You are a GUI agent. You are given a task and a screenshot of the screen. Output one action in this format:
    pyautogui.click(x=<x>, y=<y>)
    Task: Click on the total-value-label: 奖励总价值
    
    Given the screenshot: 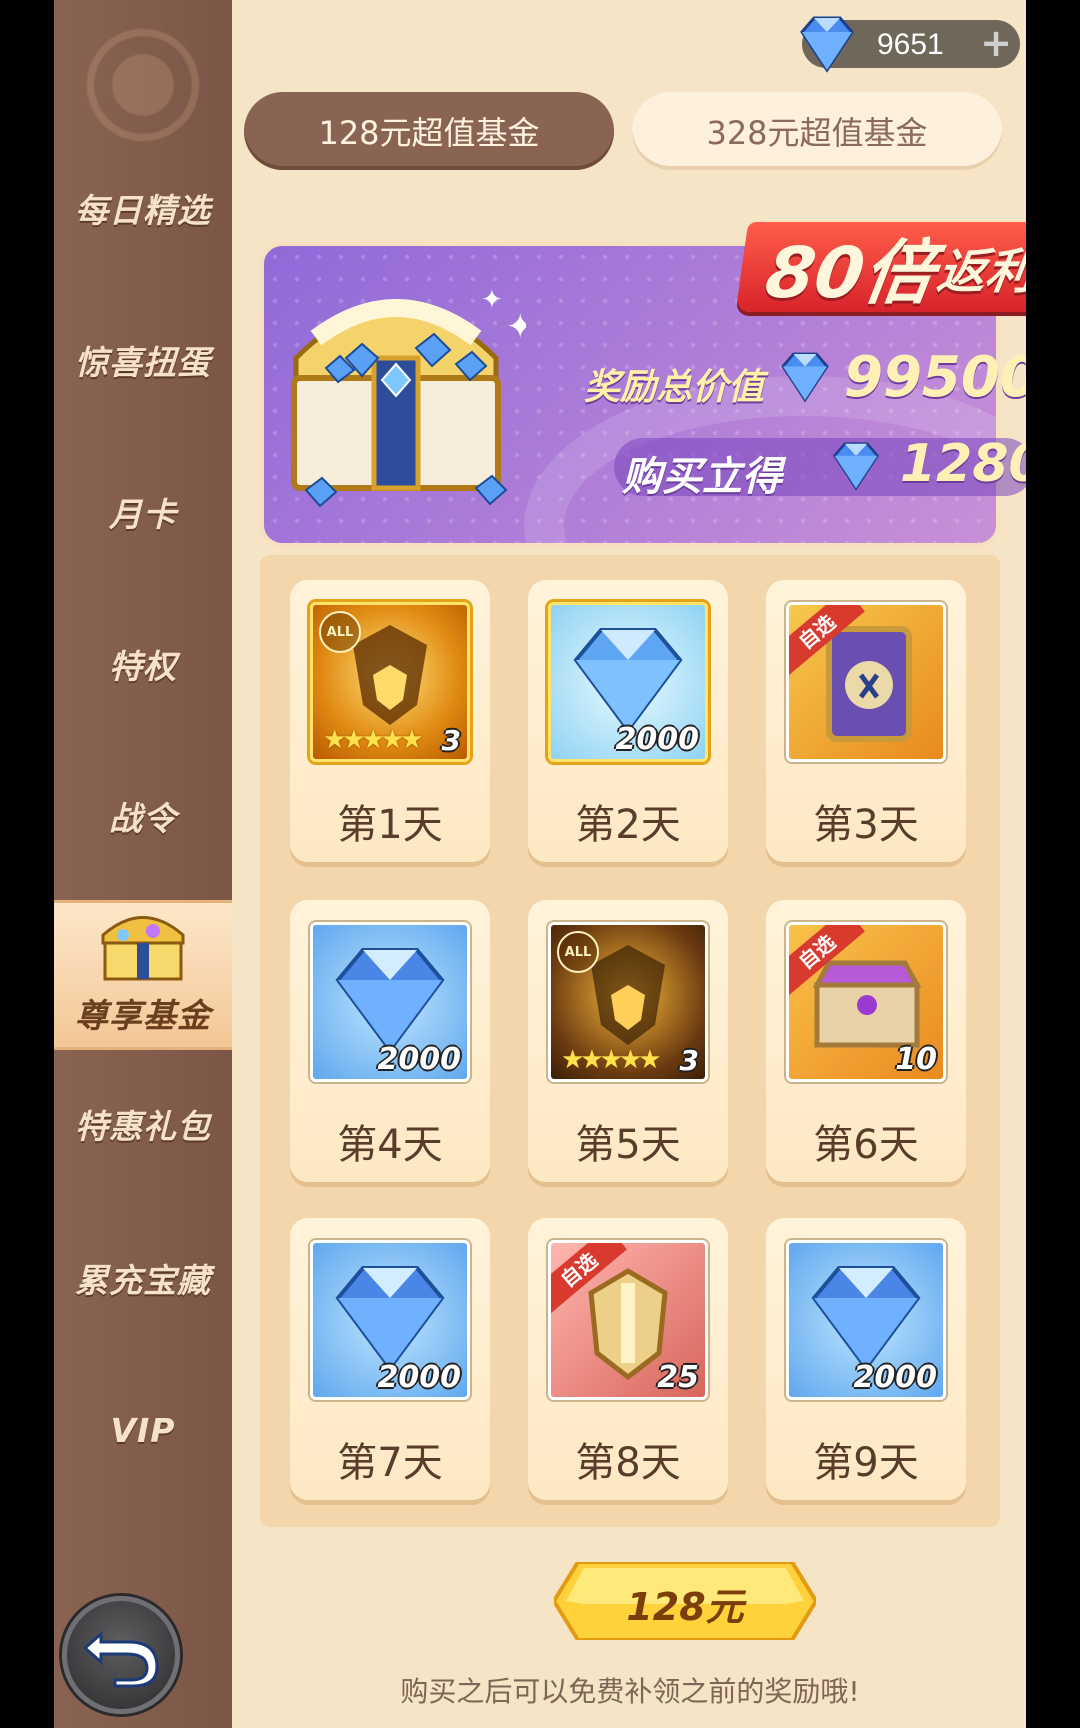 What is the action you would take?
    pyautogui.click(x=674, y=387)
    